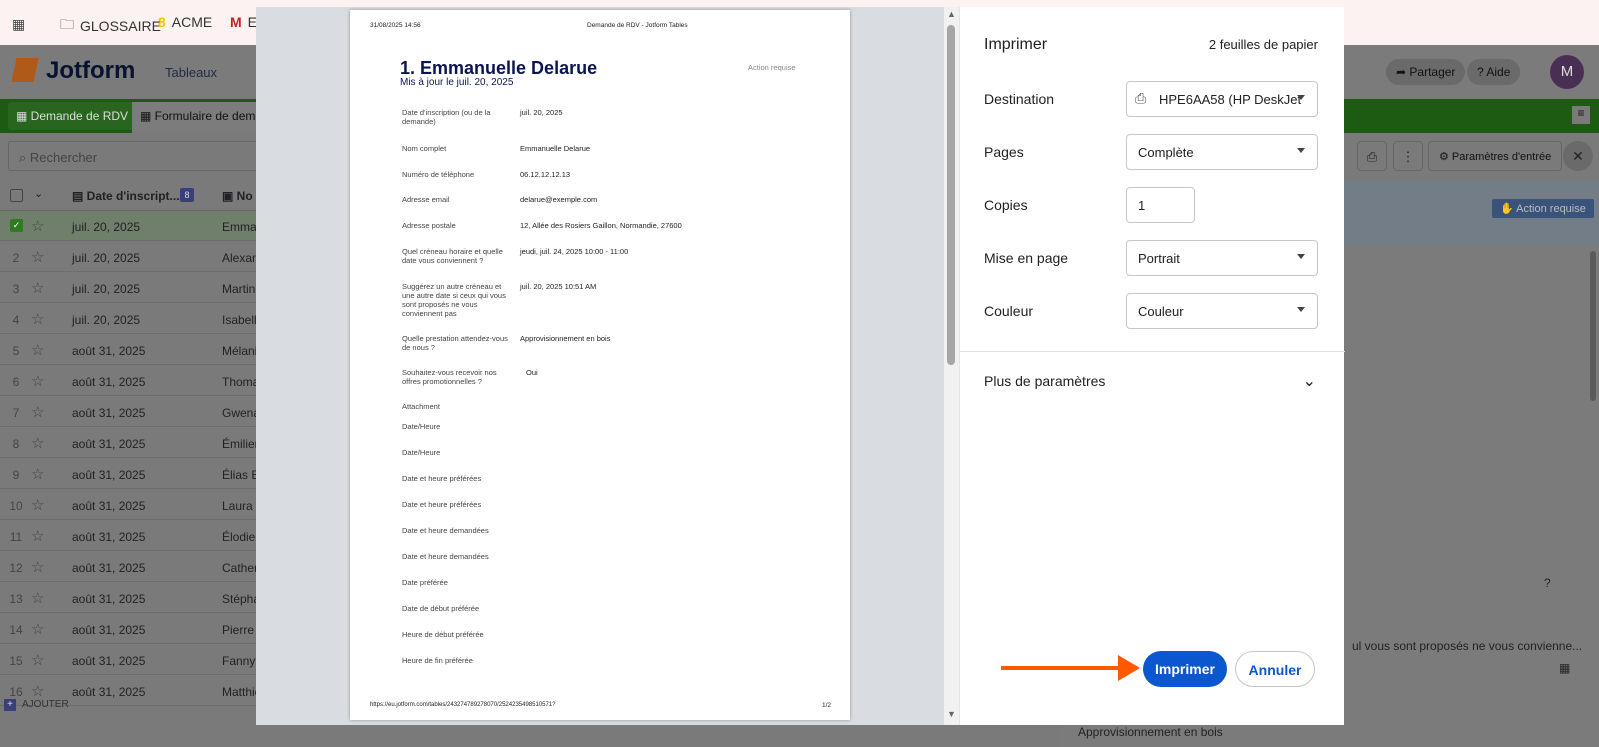 This screenshot has height=747, width=1599. I want to click on field-label: Heure de début préférée, so click(443, 634).